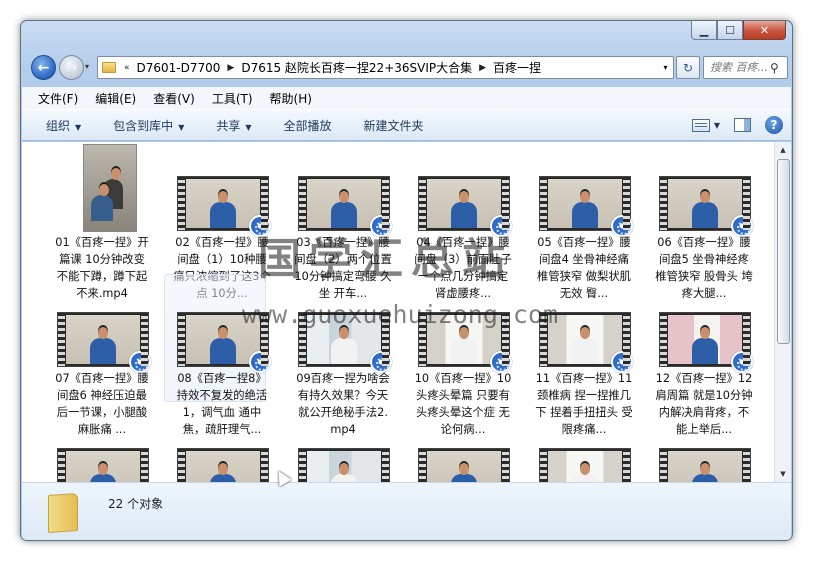 This screenshot has width=813, height=561. Describe the element at coordinates (730, 30) in the screenshot. I see `maximize-button: ☐` at that location.